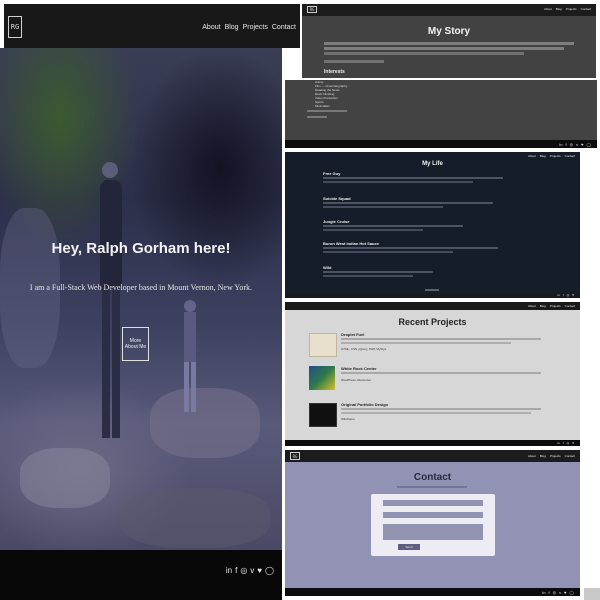  I want to click on life-social-links: in f ◎ ♥, so click(565, 295).